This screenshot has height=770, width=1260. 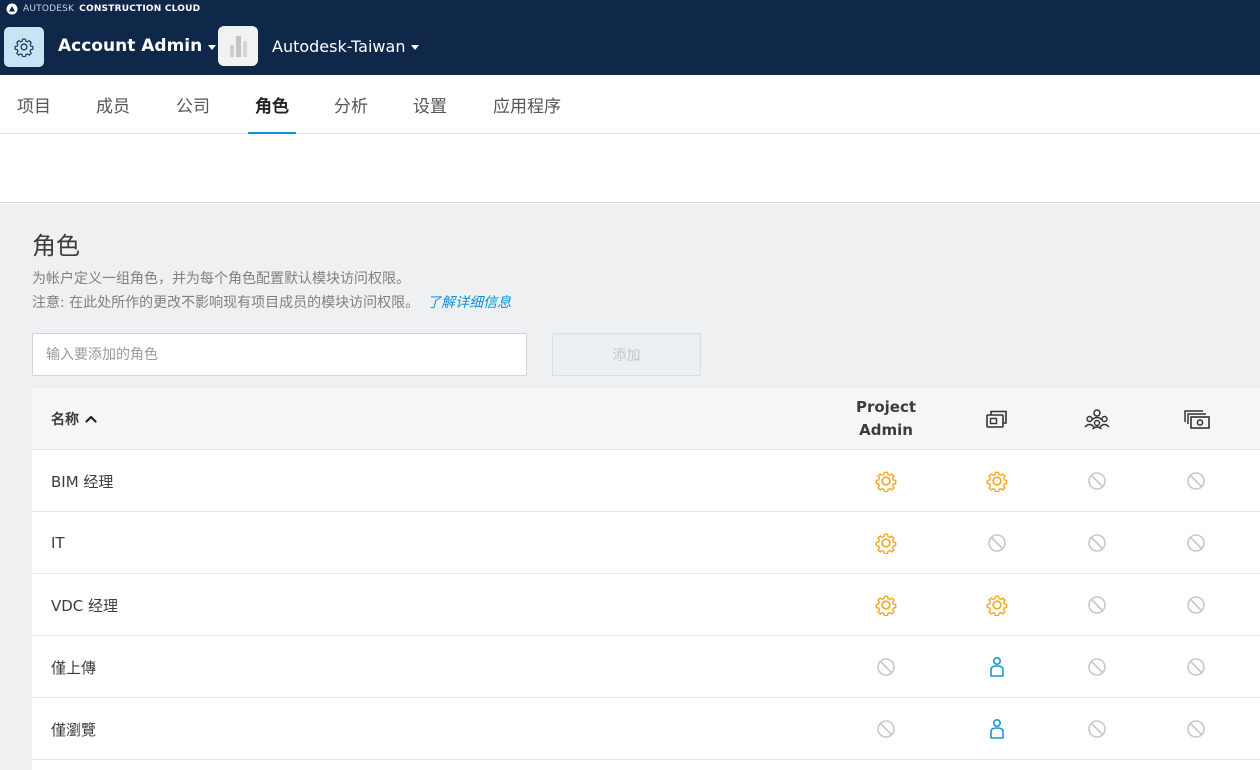 I want to click on app-switcher-dropdown: Account Admin, so click(x=137, y=46).